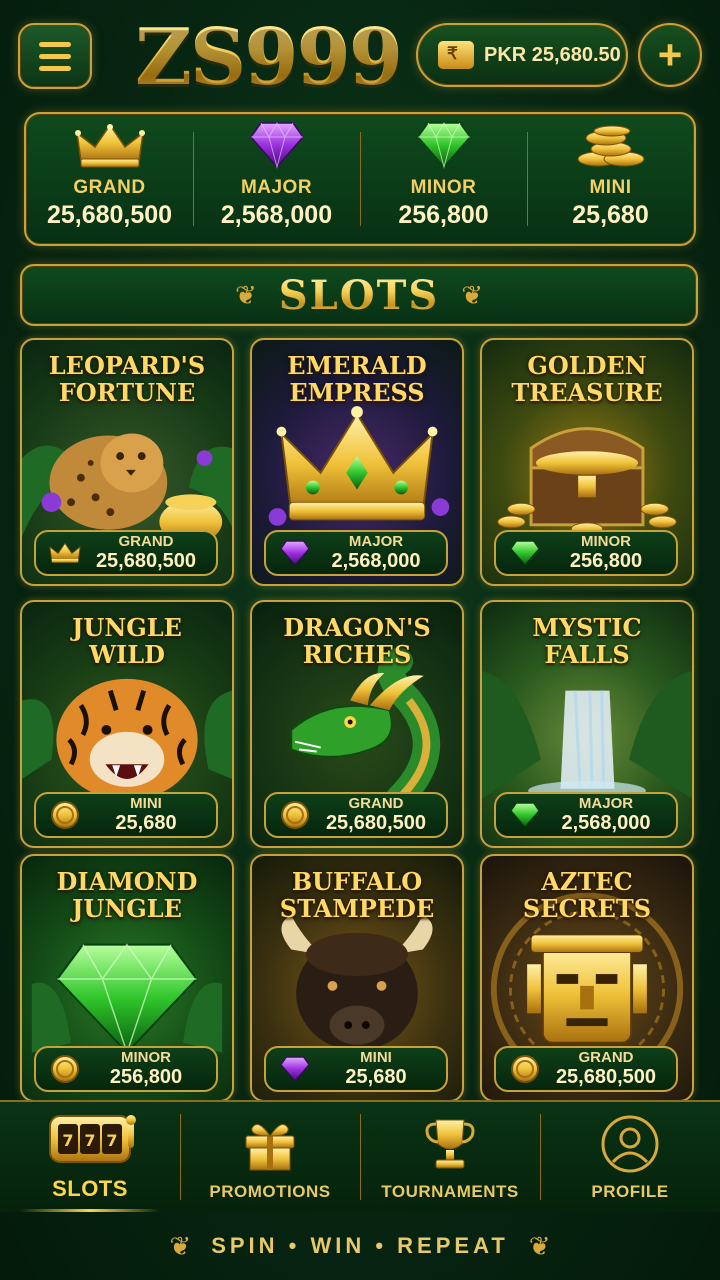  Describe the element at coordinates (357, 379) in the screenshot. I see `game-title: EMERALD EMPRESS` at that location.